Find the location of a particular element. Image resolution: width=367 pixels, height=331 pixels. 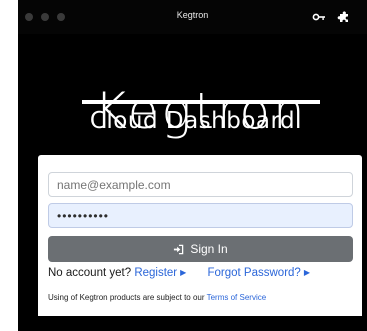

key-icon is located at coordinates (319, 17).